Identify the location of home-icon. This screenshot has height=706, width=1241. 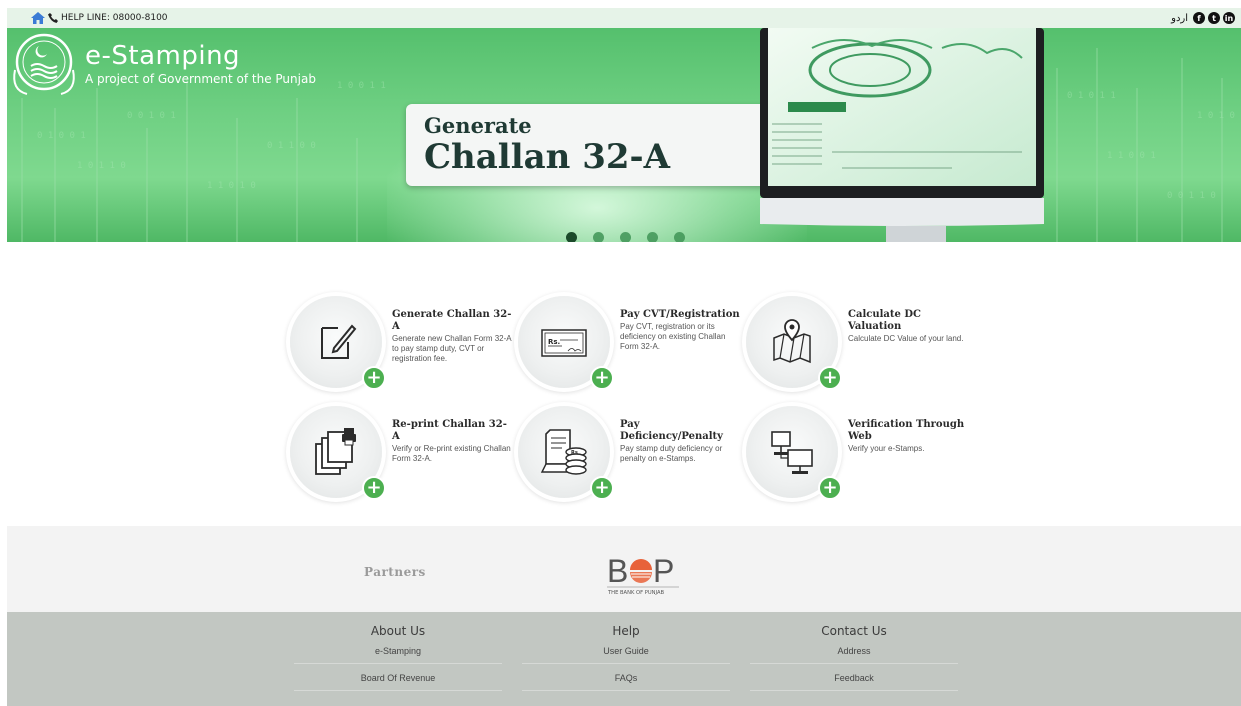
(38, 18).